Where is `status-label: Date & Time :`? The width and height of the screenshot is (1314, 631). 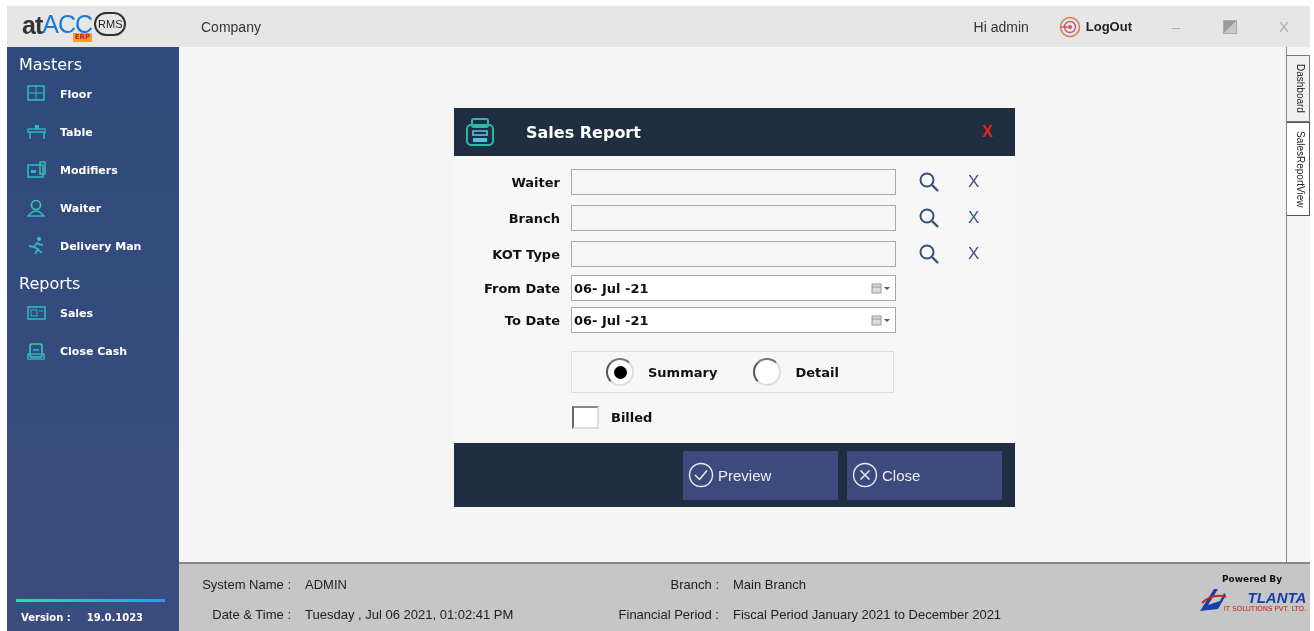 status-label: Date & Time : is located at coordinates (251, 615).